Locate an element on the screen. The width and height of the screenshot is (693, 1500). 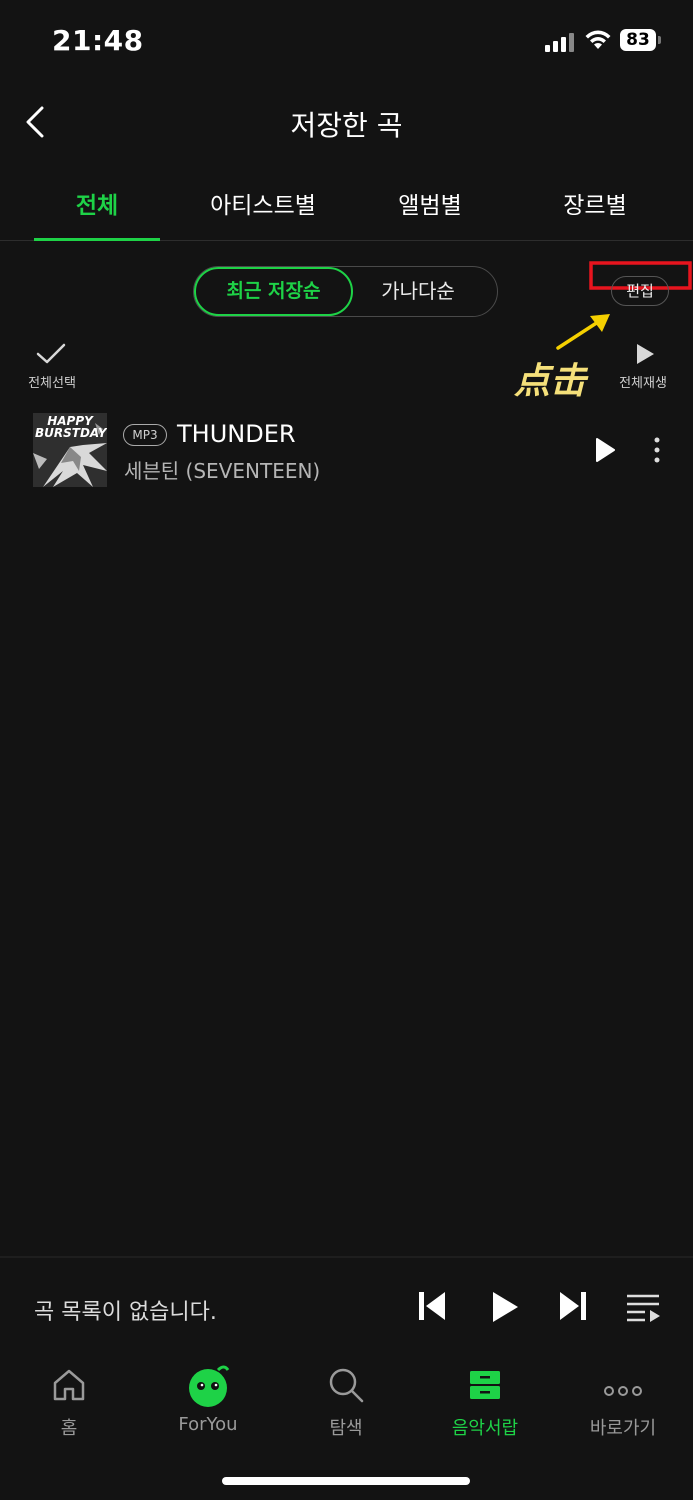
next-track-icon is located at coordinates (573, 1306).